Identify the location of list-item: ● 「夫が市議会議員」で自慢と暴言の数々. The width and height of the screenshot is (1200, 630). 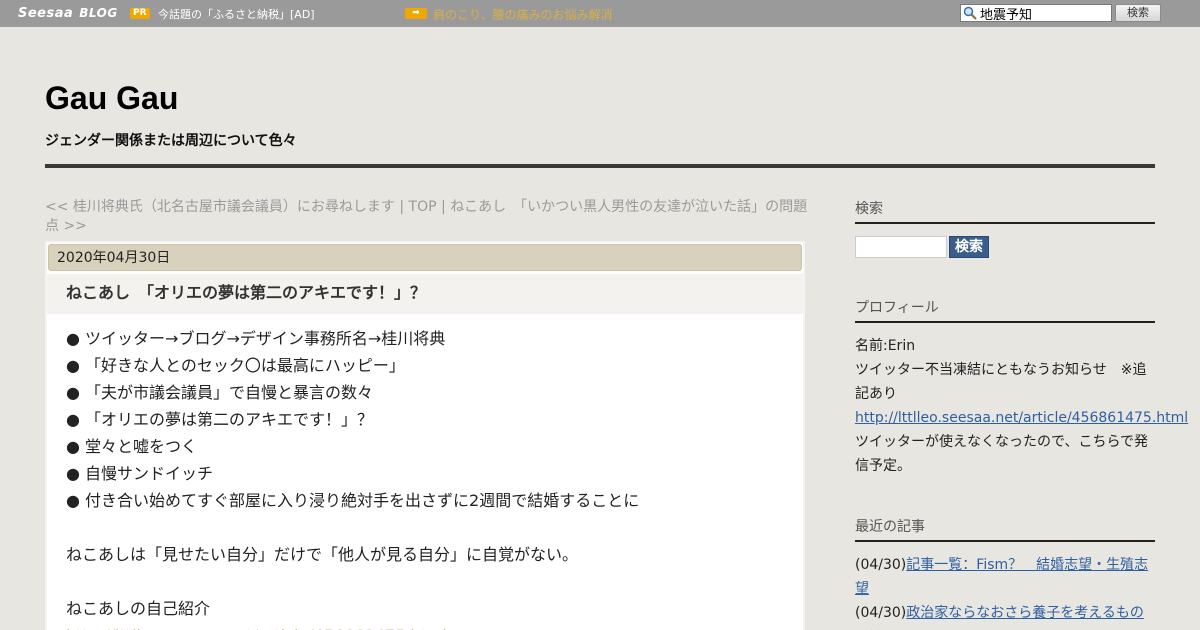
(220, 392).